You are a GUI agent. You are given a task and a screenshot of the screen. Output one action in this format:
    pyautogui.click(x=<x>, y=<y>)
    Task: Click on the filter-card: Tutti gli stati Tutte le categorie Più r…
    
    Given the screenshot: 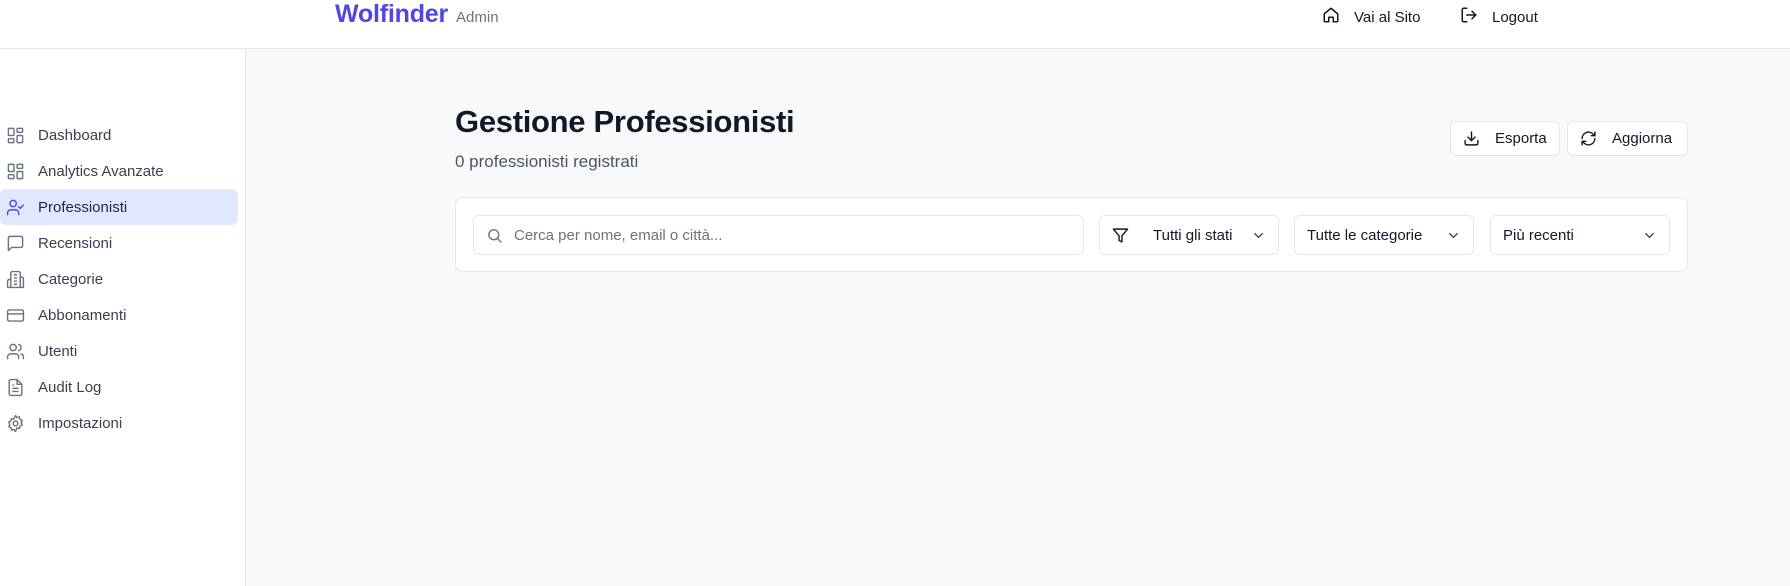 What is the action you would take?
    pyautogui.click(x=1071, y=234)
    